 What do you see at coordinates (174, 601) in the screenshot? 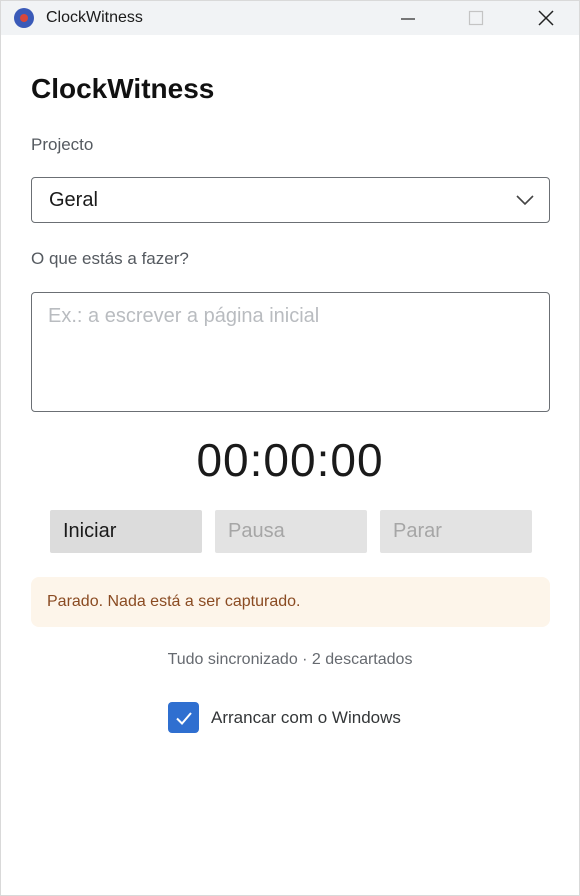
I see `status-message: Parado. Nada está a ser capturado.` at bounding box center [174, 601].